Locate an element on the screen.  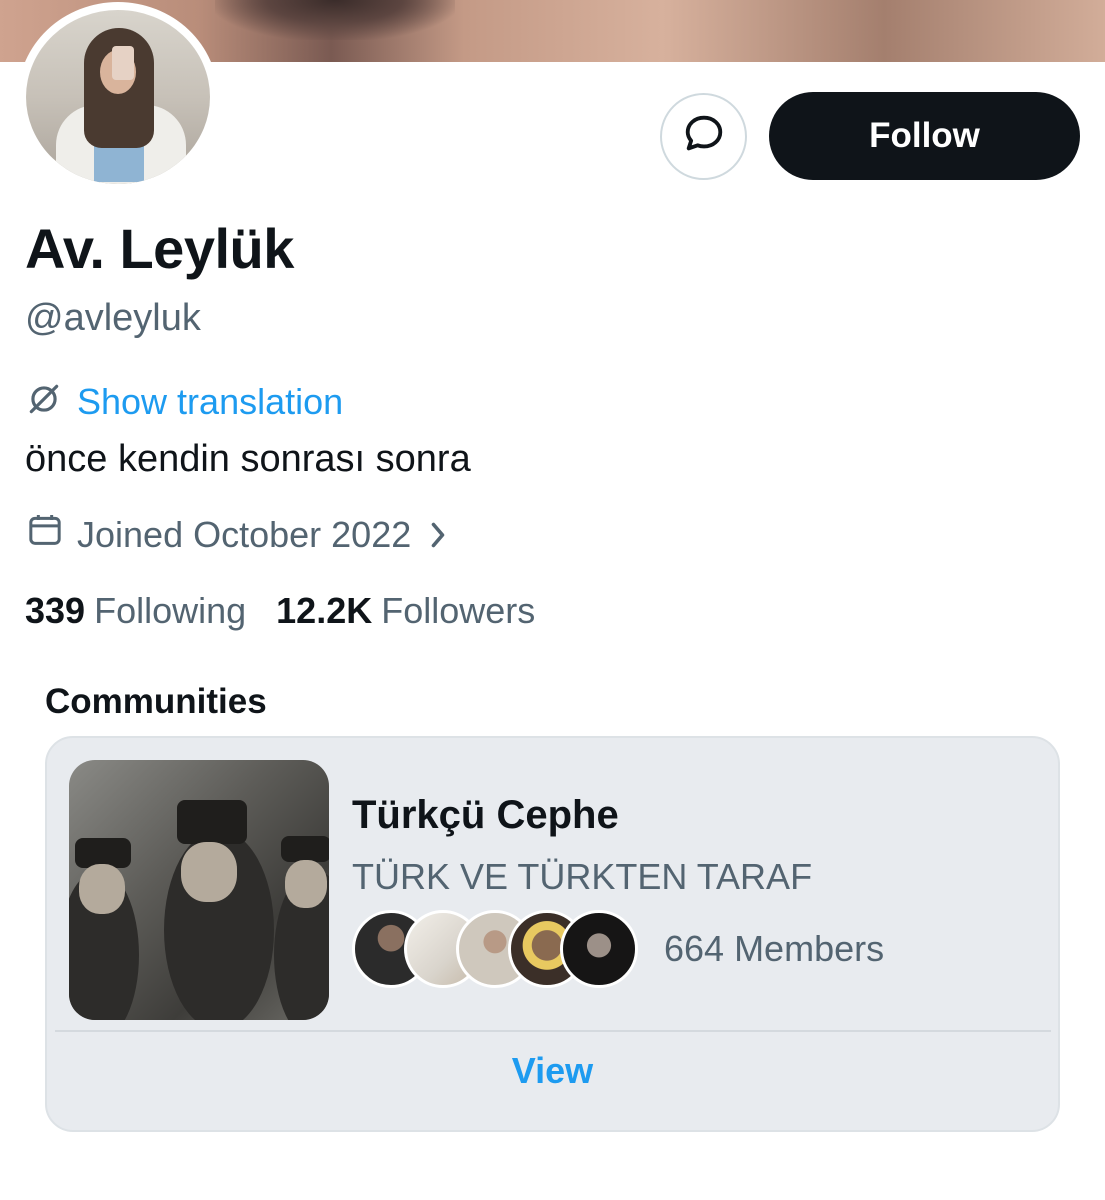
followers-link: 12.2K Followers is located at coordinates (405, 611).